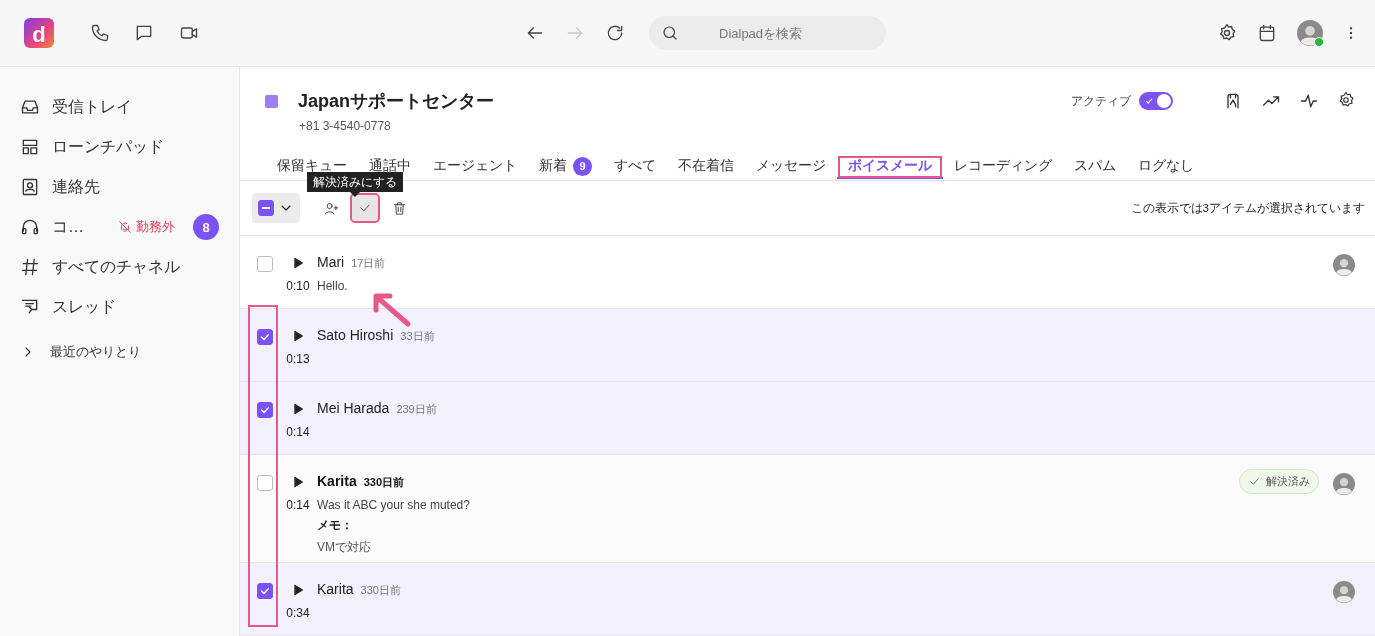  I want to click on tab: 新着 9, so click(565, 167).